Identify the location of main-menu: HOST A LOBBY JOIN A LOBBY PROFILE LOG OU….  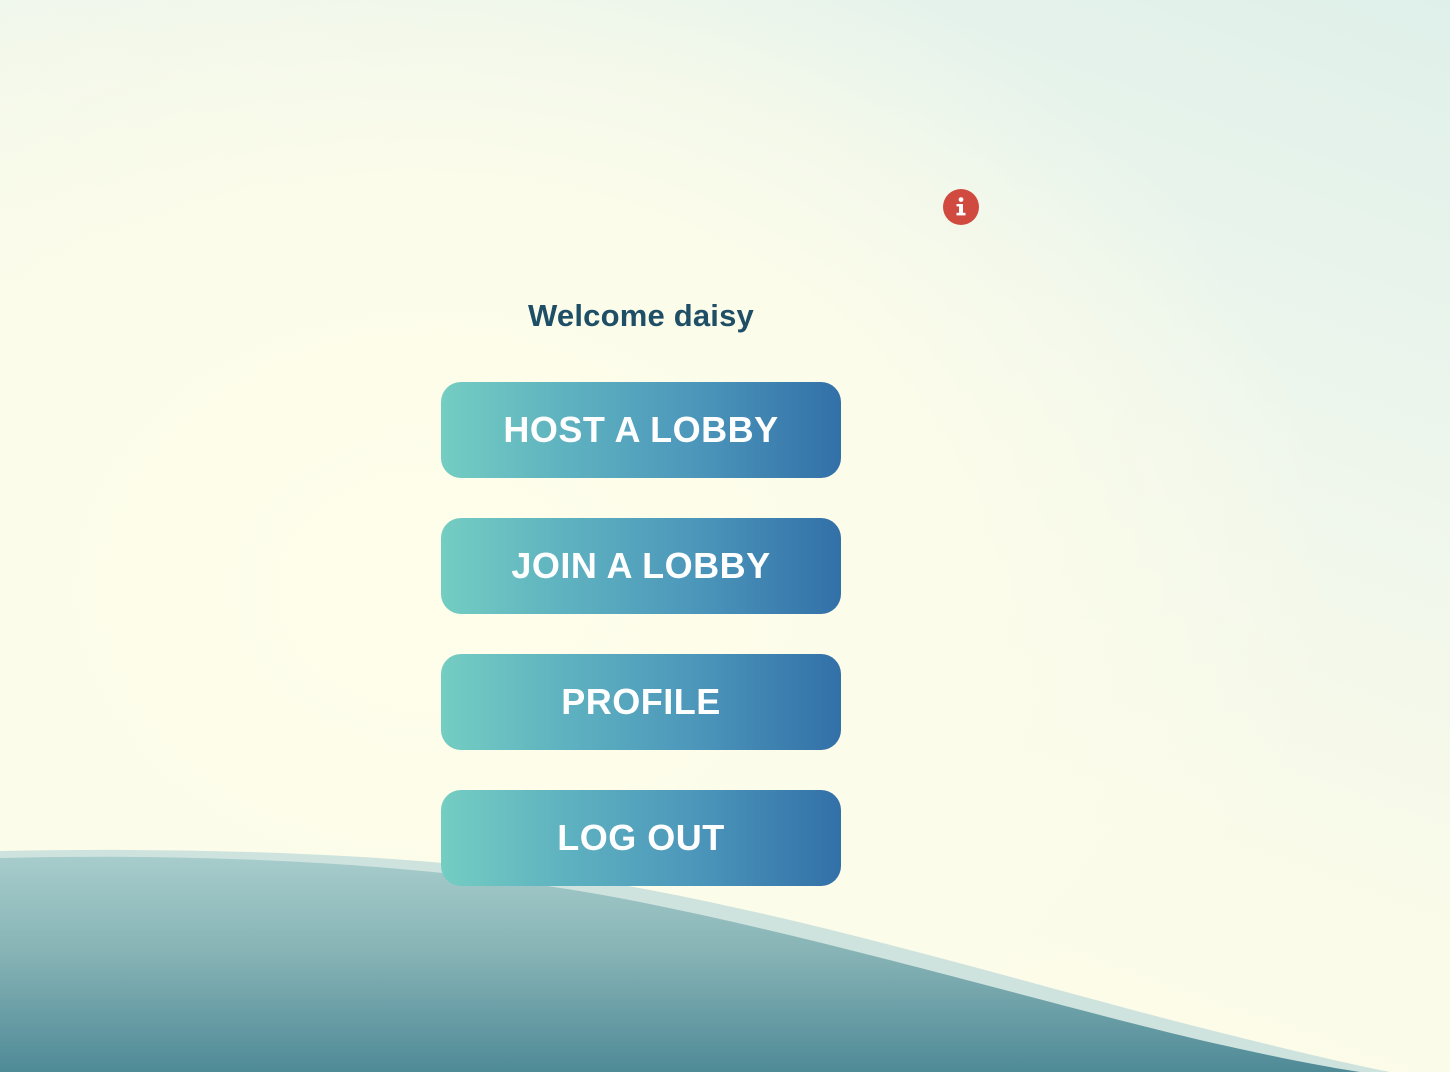
(641, 634).